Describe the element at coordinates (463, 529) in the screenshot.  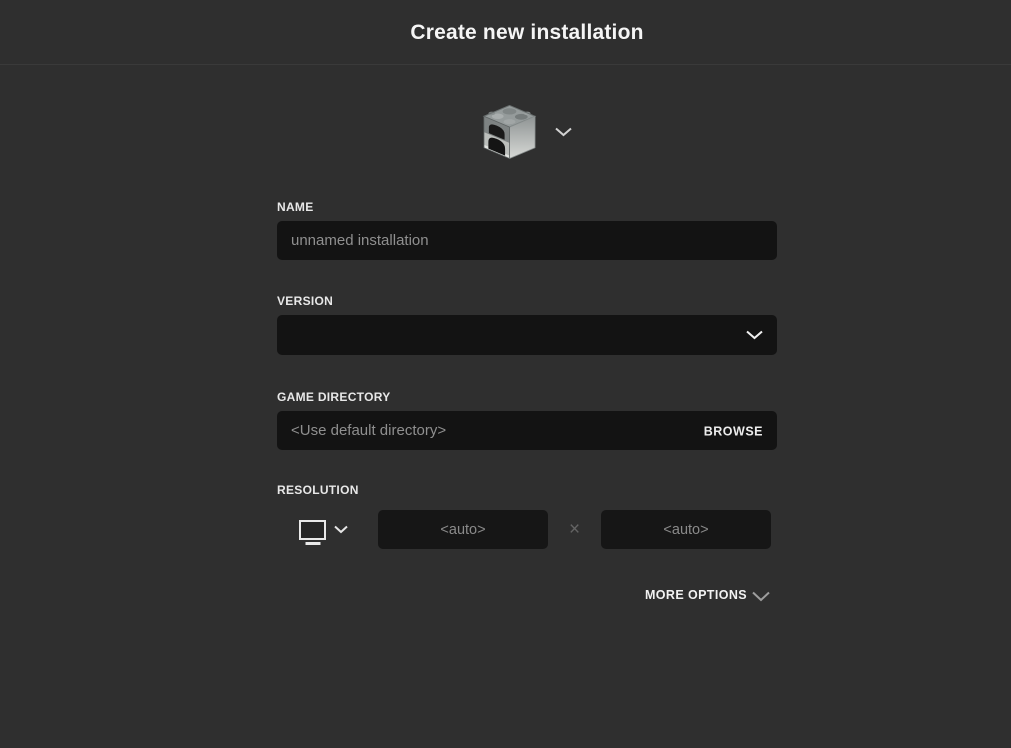
I see `resolution-width-input` at that location.